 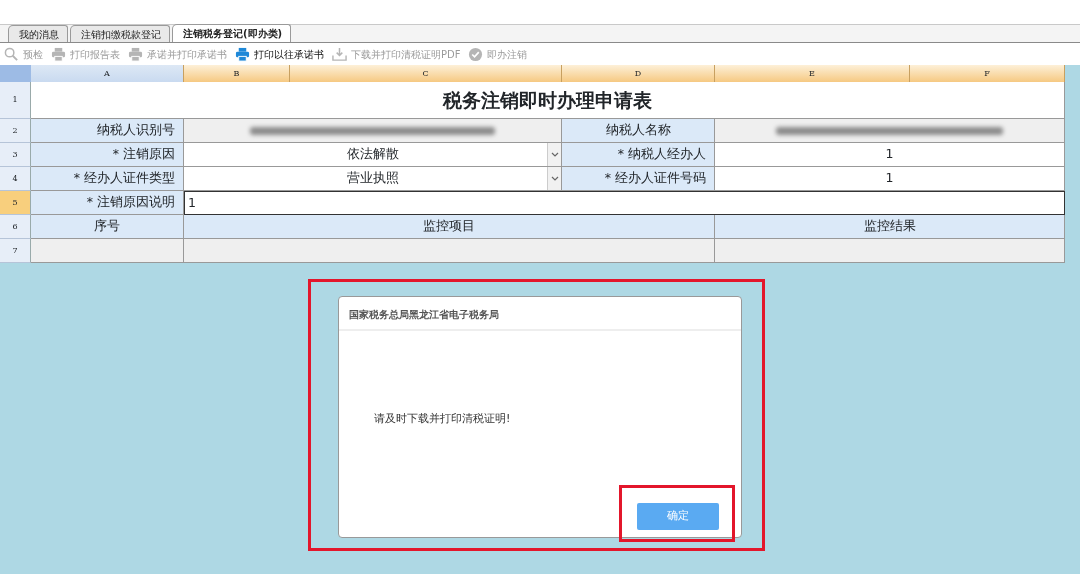 What do you see at coordinates (15, 131) in the screenshot?
I see `row-header: 2` at bounding box center [15, 131].